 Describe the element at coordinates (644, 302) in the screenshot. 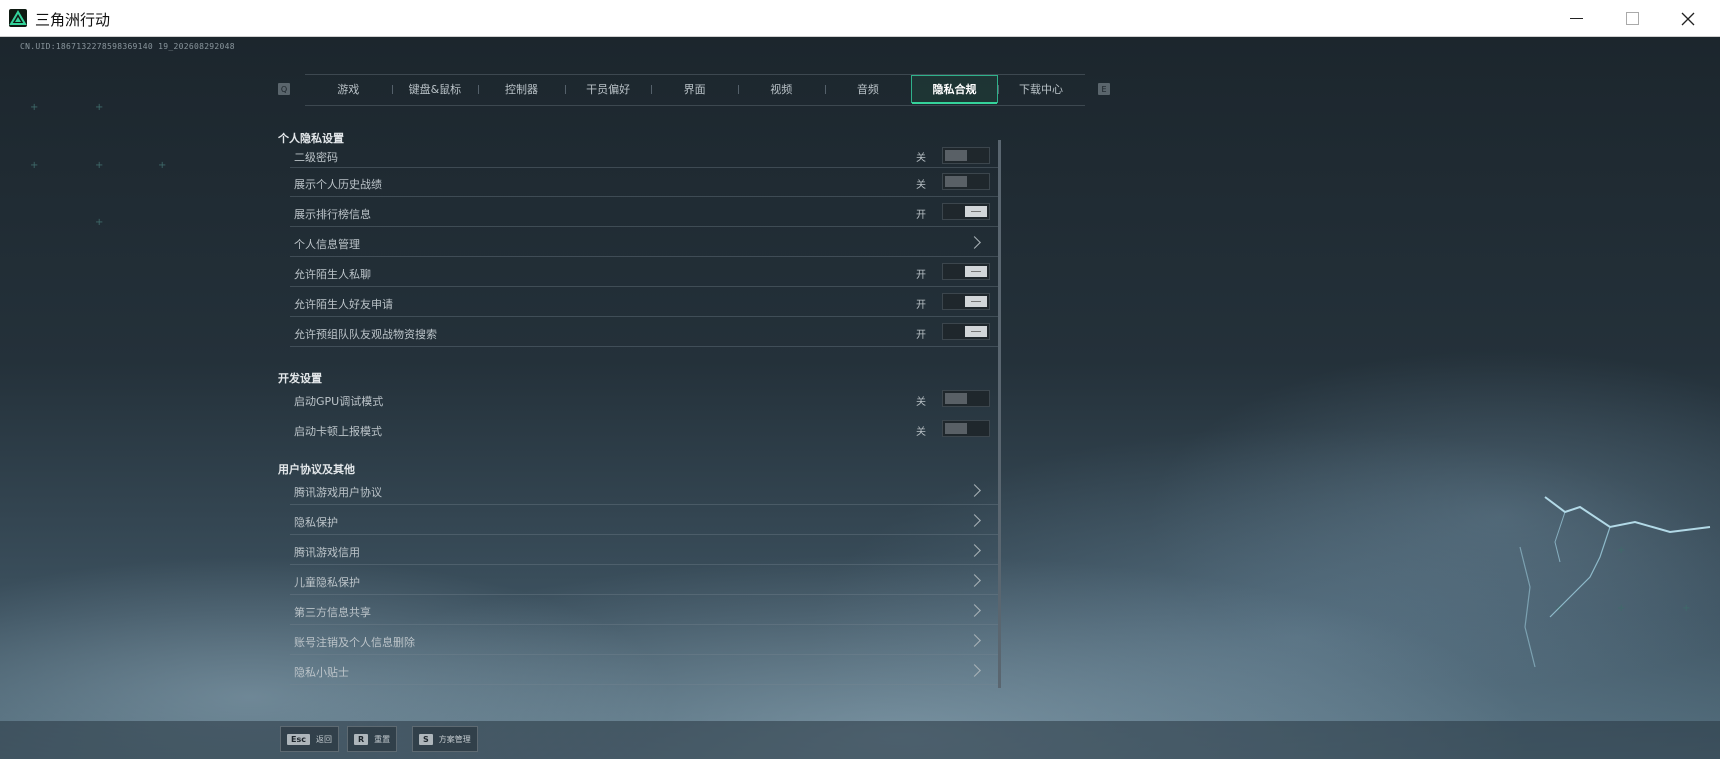

I see `setting-row-stranger-friend-request: 允许陌生人好友申请 开` at that location.